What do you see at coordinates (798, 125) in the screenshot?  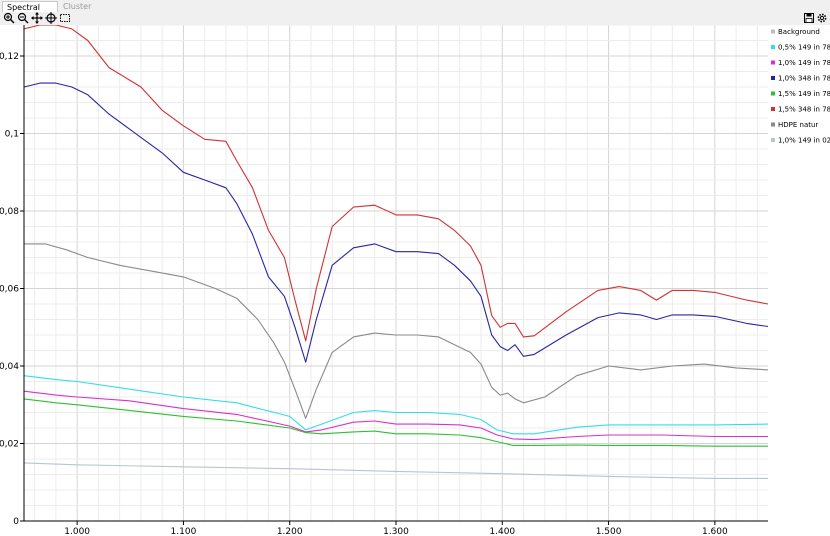 I see `legend-label: HDPE natur` at bounding box center [798, 125].